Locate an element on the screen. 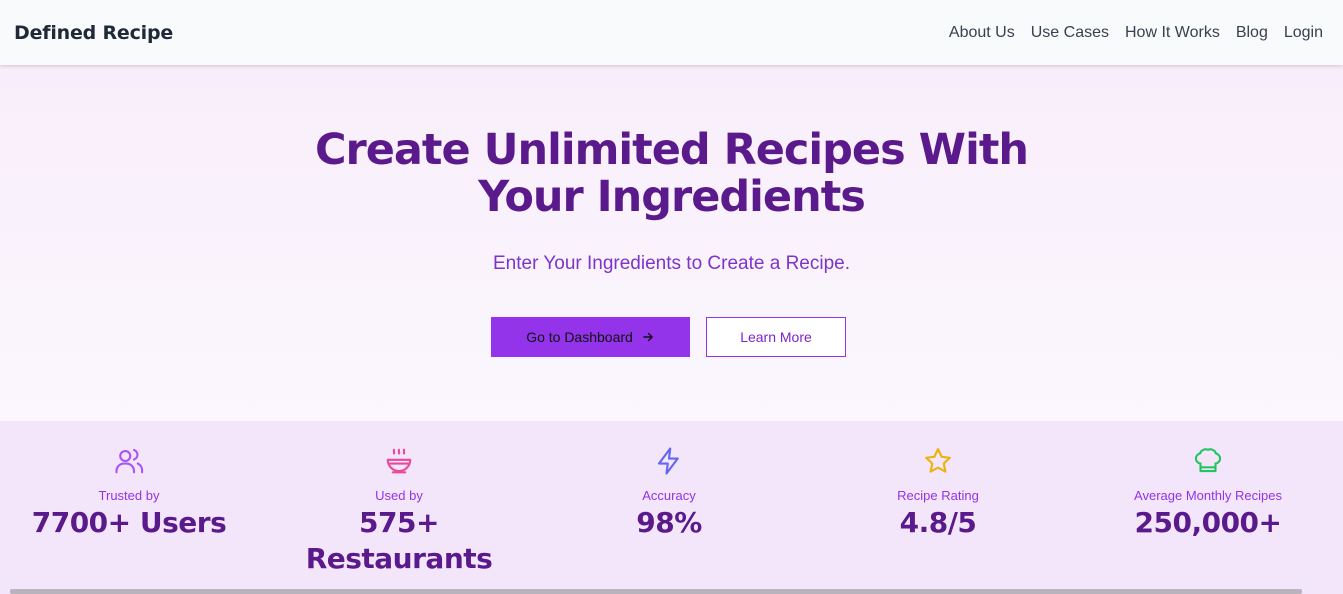 The width and height of the screenshot is (1343, 594). nav-link-login: Login is located at coordinates (1303, 33).